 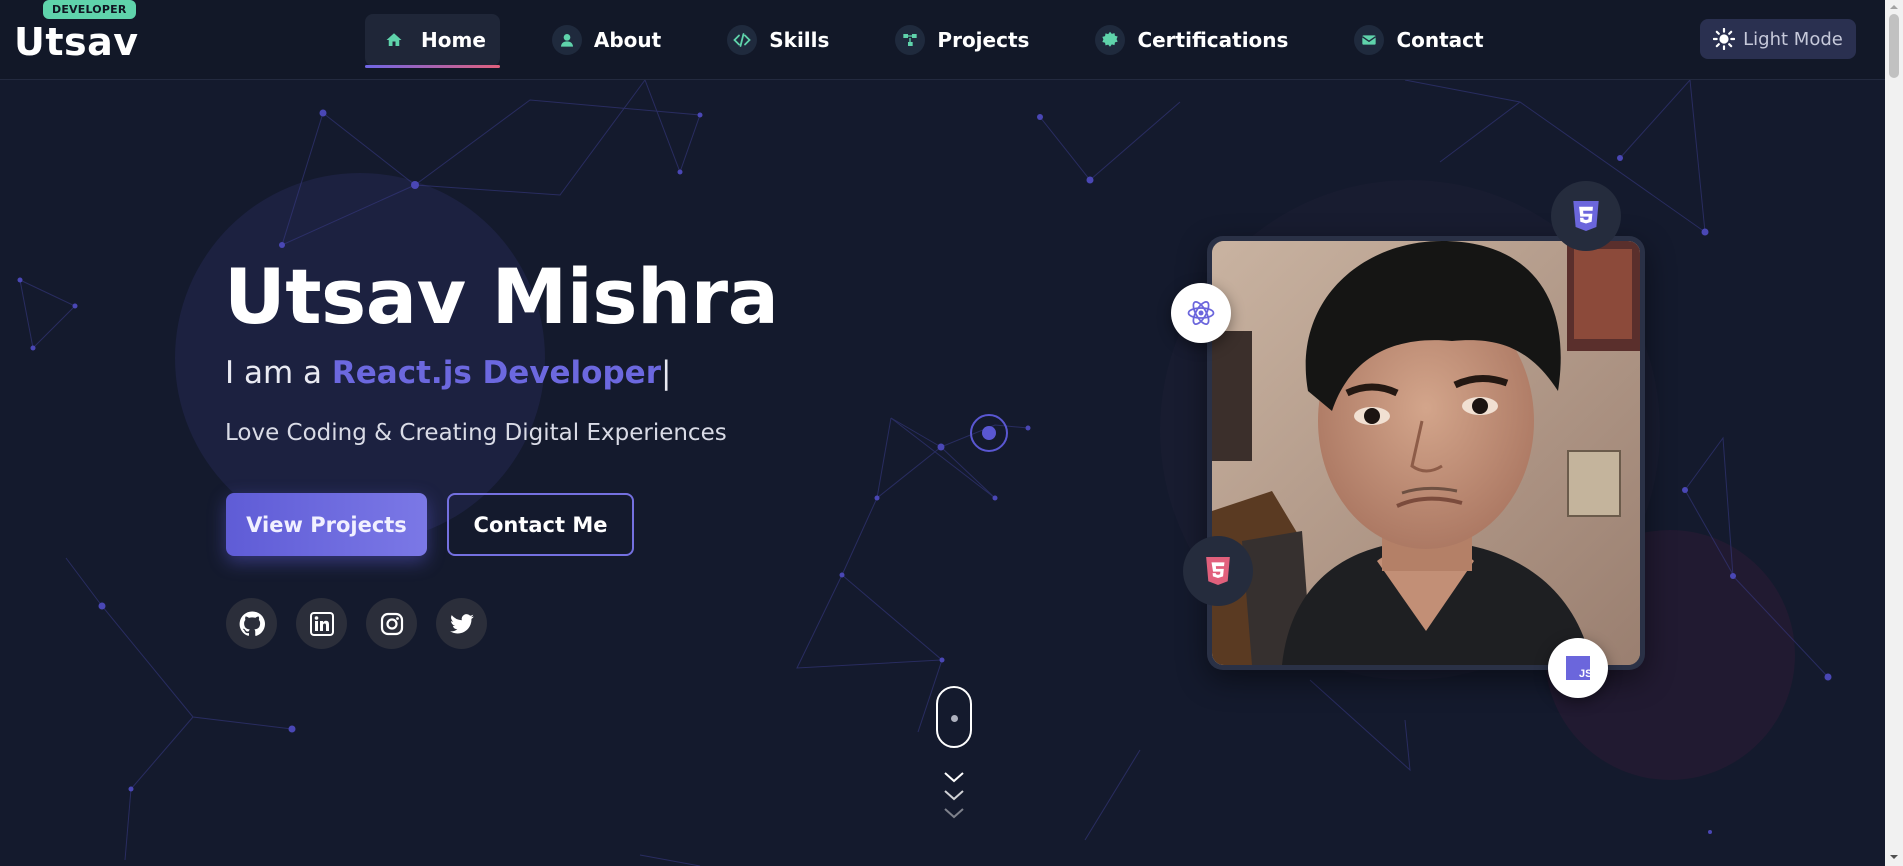 I want to click on theme-toggle-button: Light Mode, so click(x=1778, y=39).